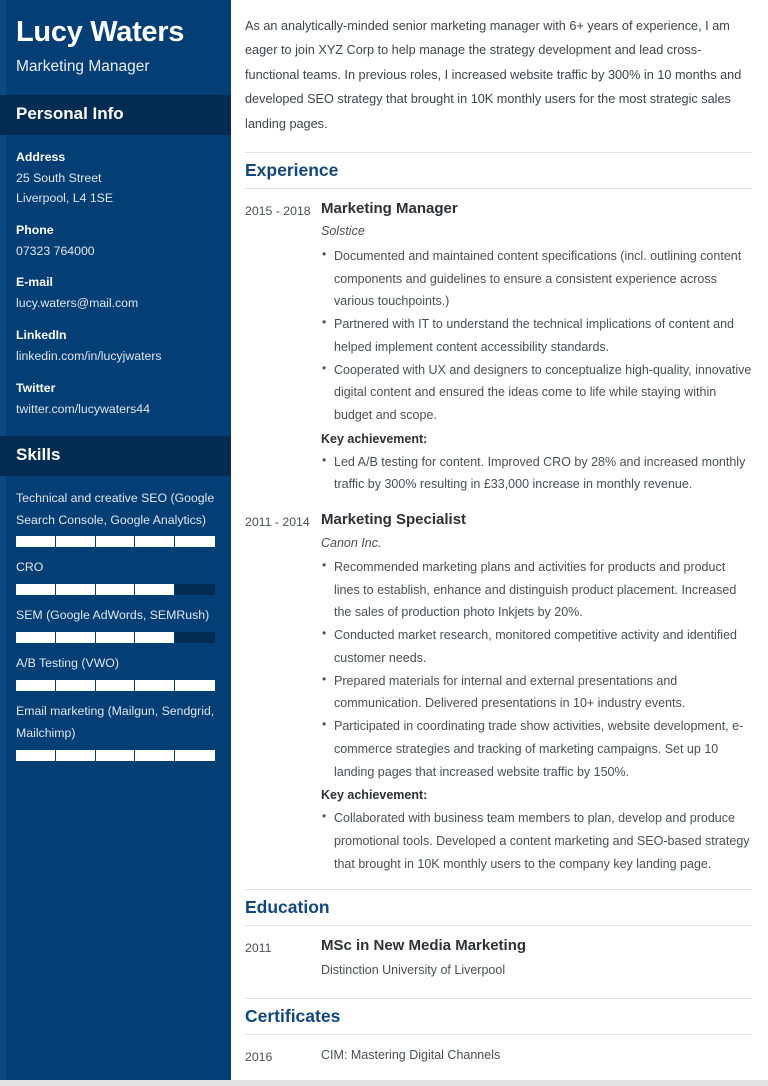 The height and width of the screenshot is (1086, 768). Describe the element at coordinates (115, 455) in the screenshot. I see `skills-heading: Skills` at that location.